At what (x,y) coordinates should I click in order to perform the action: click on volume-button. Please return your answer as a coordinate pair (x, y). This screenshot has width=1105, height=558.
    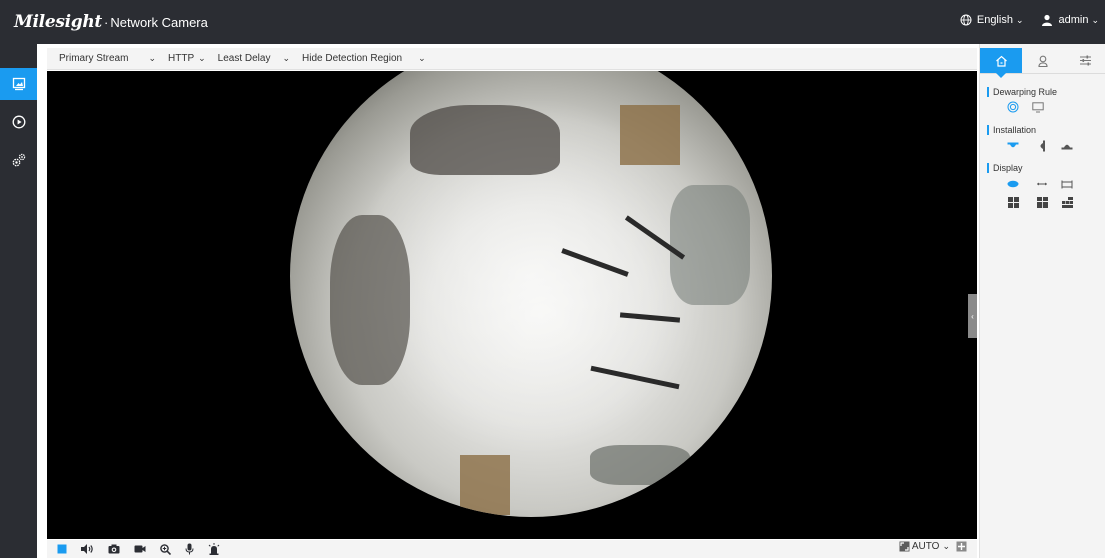
    Looking at the image, I should click on (87, 549).